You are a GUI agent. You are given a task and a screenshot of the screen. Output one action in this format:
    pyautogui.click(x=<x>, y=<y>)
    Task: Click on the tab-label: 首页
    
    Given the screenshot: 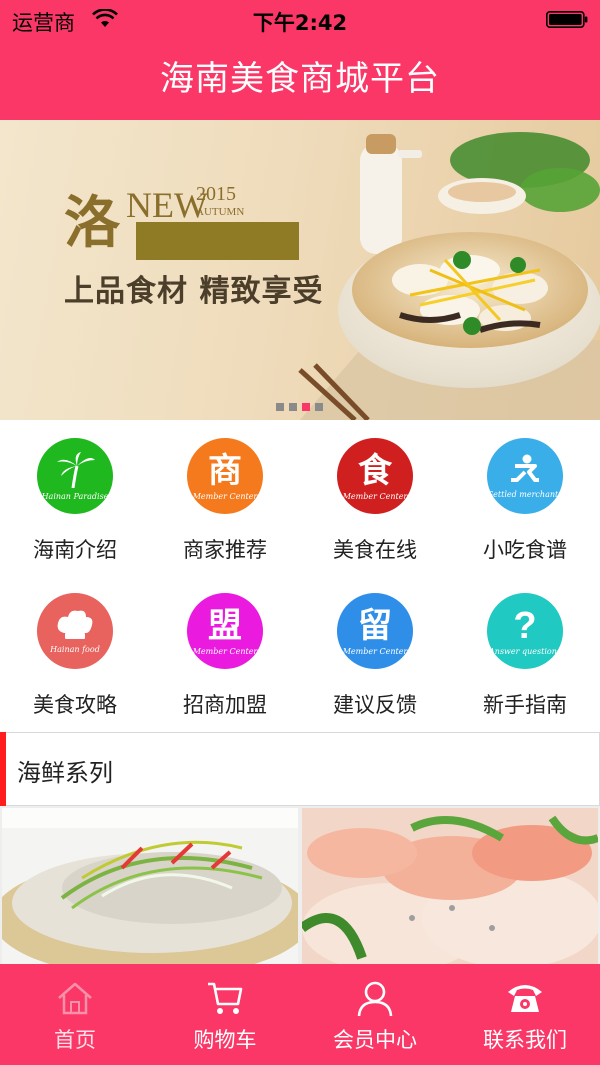 What is the action you would take?
    pyautogui.click(x=75, y=1040)
    